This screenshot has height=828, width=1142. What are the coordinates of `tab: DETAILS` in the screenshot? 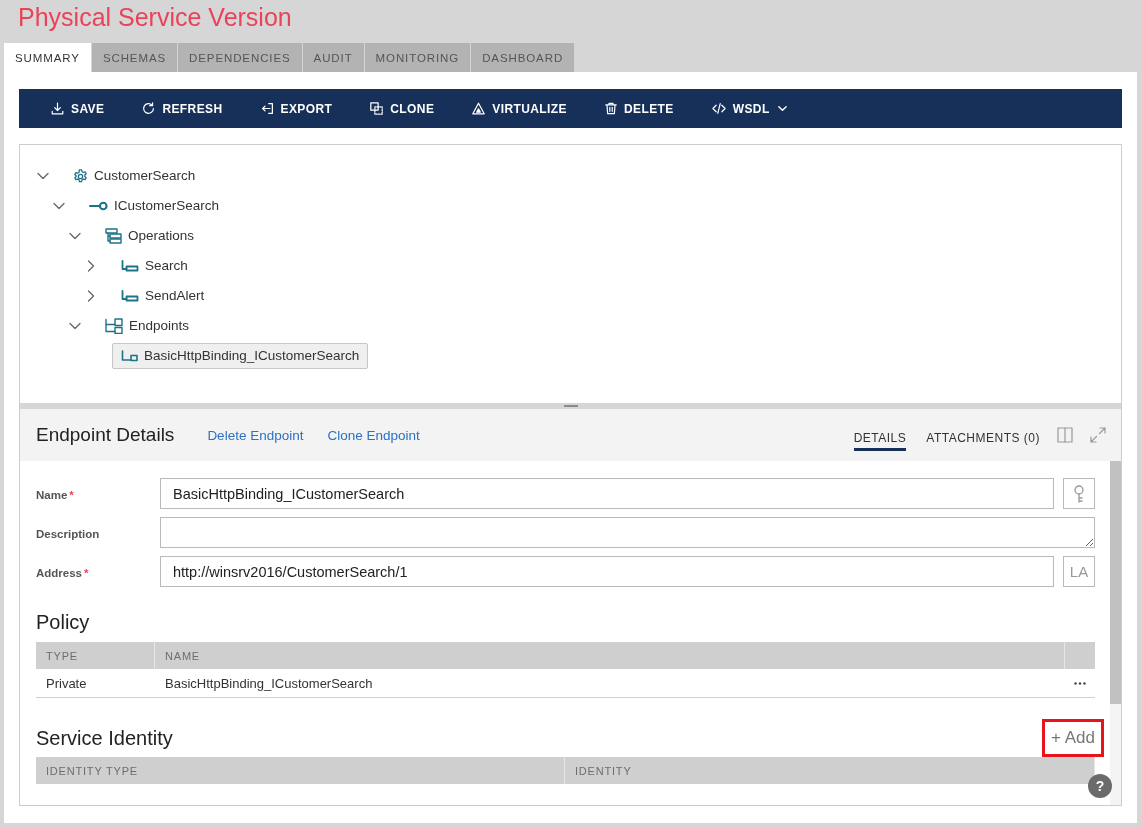 It's located at (880, 437).